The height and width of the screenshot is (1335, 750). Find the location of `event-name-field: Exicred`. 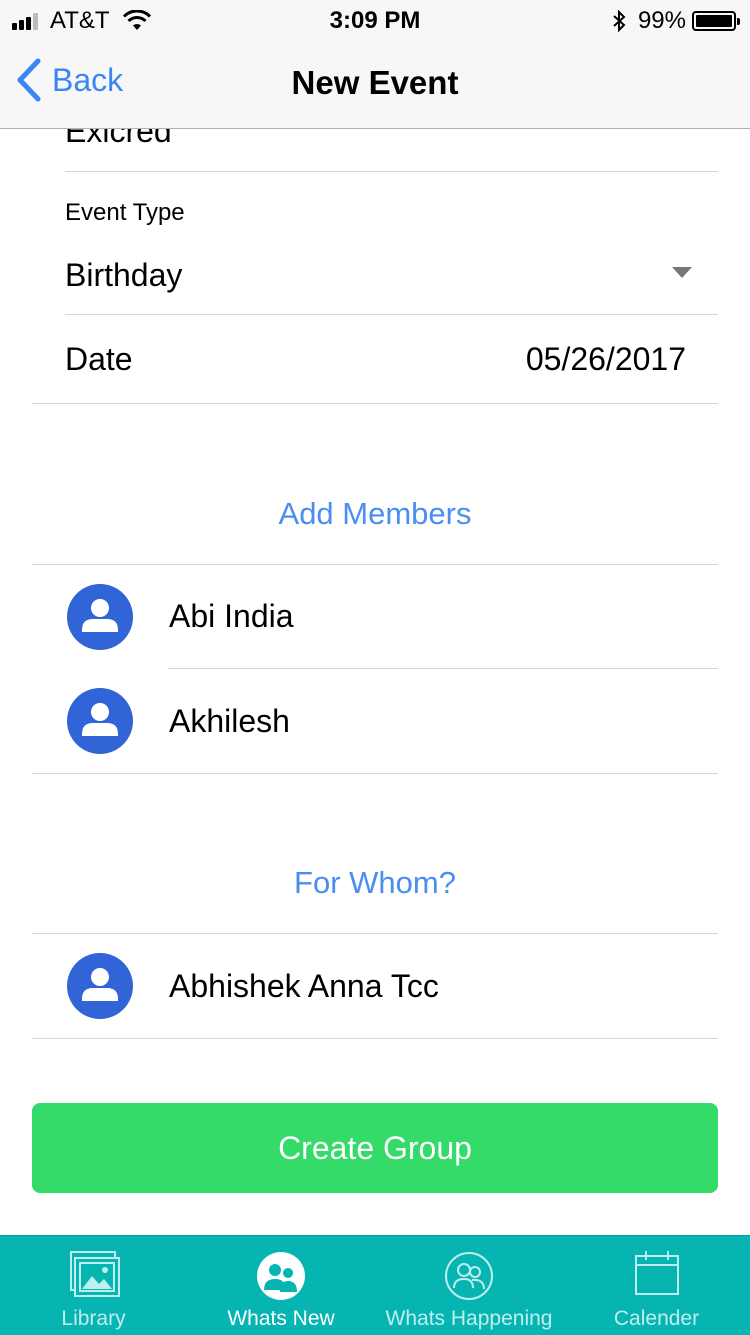

event-name-field: Exicred is located at coordinates (118, 139).